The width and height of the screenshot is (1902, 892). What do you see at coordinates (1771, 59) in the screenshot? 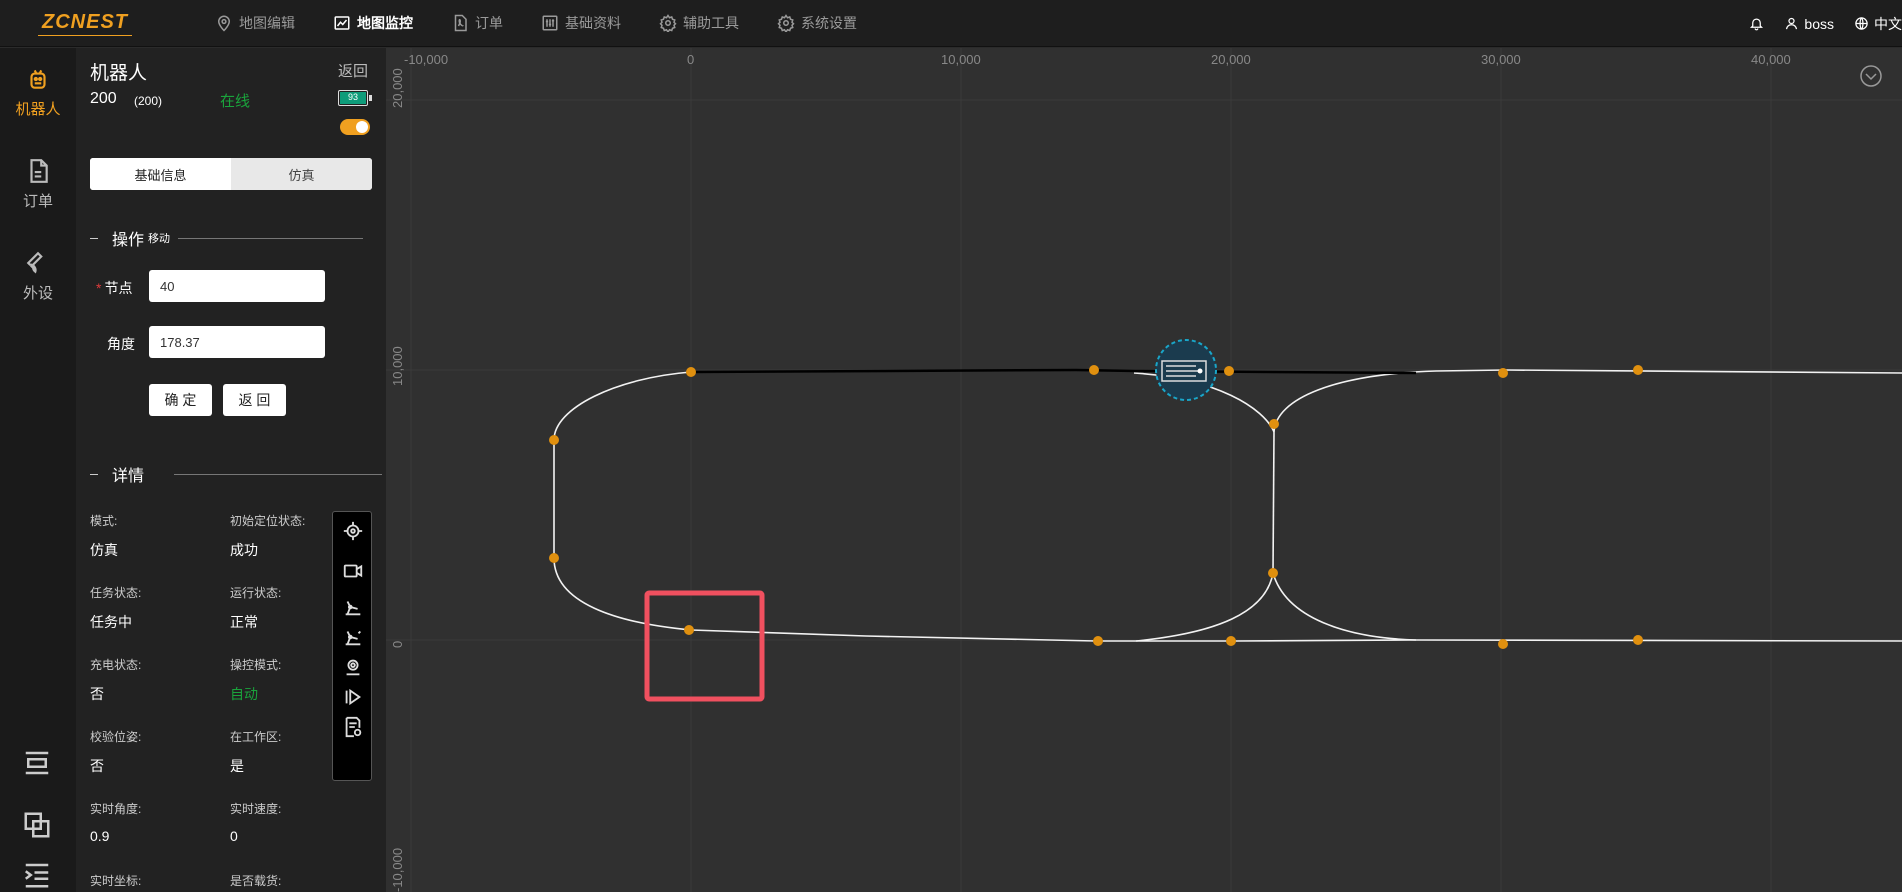
I see `x-tick: 40,000` at bounding box center [1771, 59].